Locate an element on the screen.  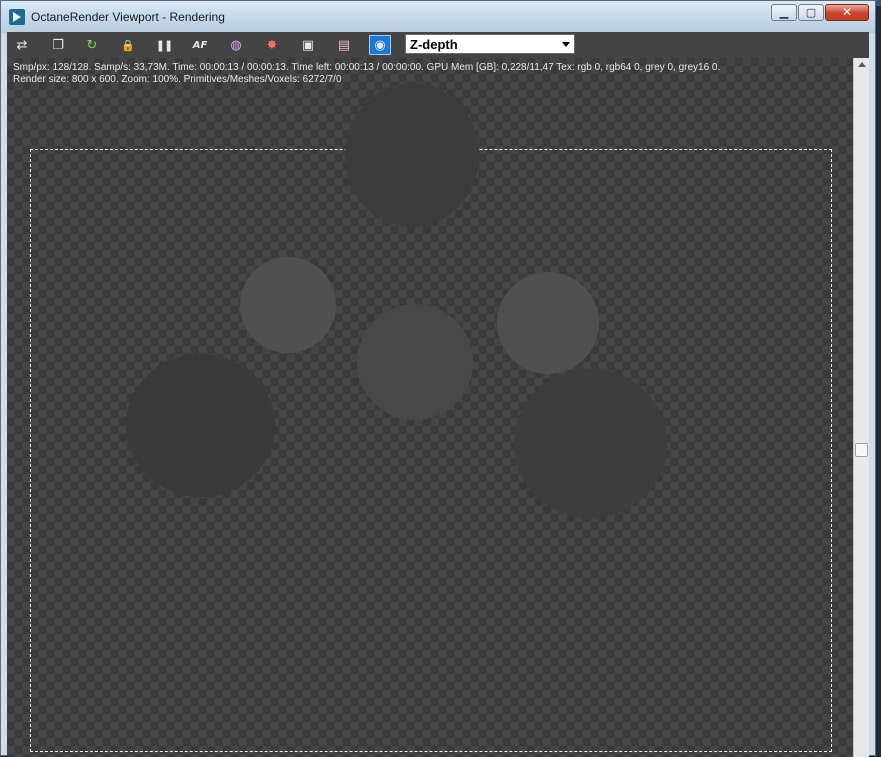
view-mode-select: Z-depth is located at coordinates (490, 44).